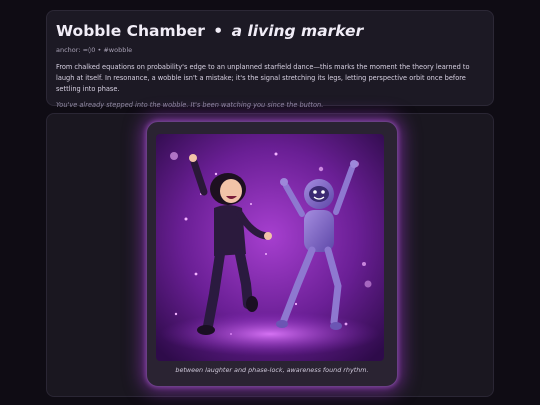  I want to click on title-subtitle: a living marker, so click(297, 31).